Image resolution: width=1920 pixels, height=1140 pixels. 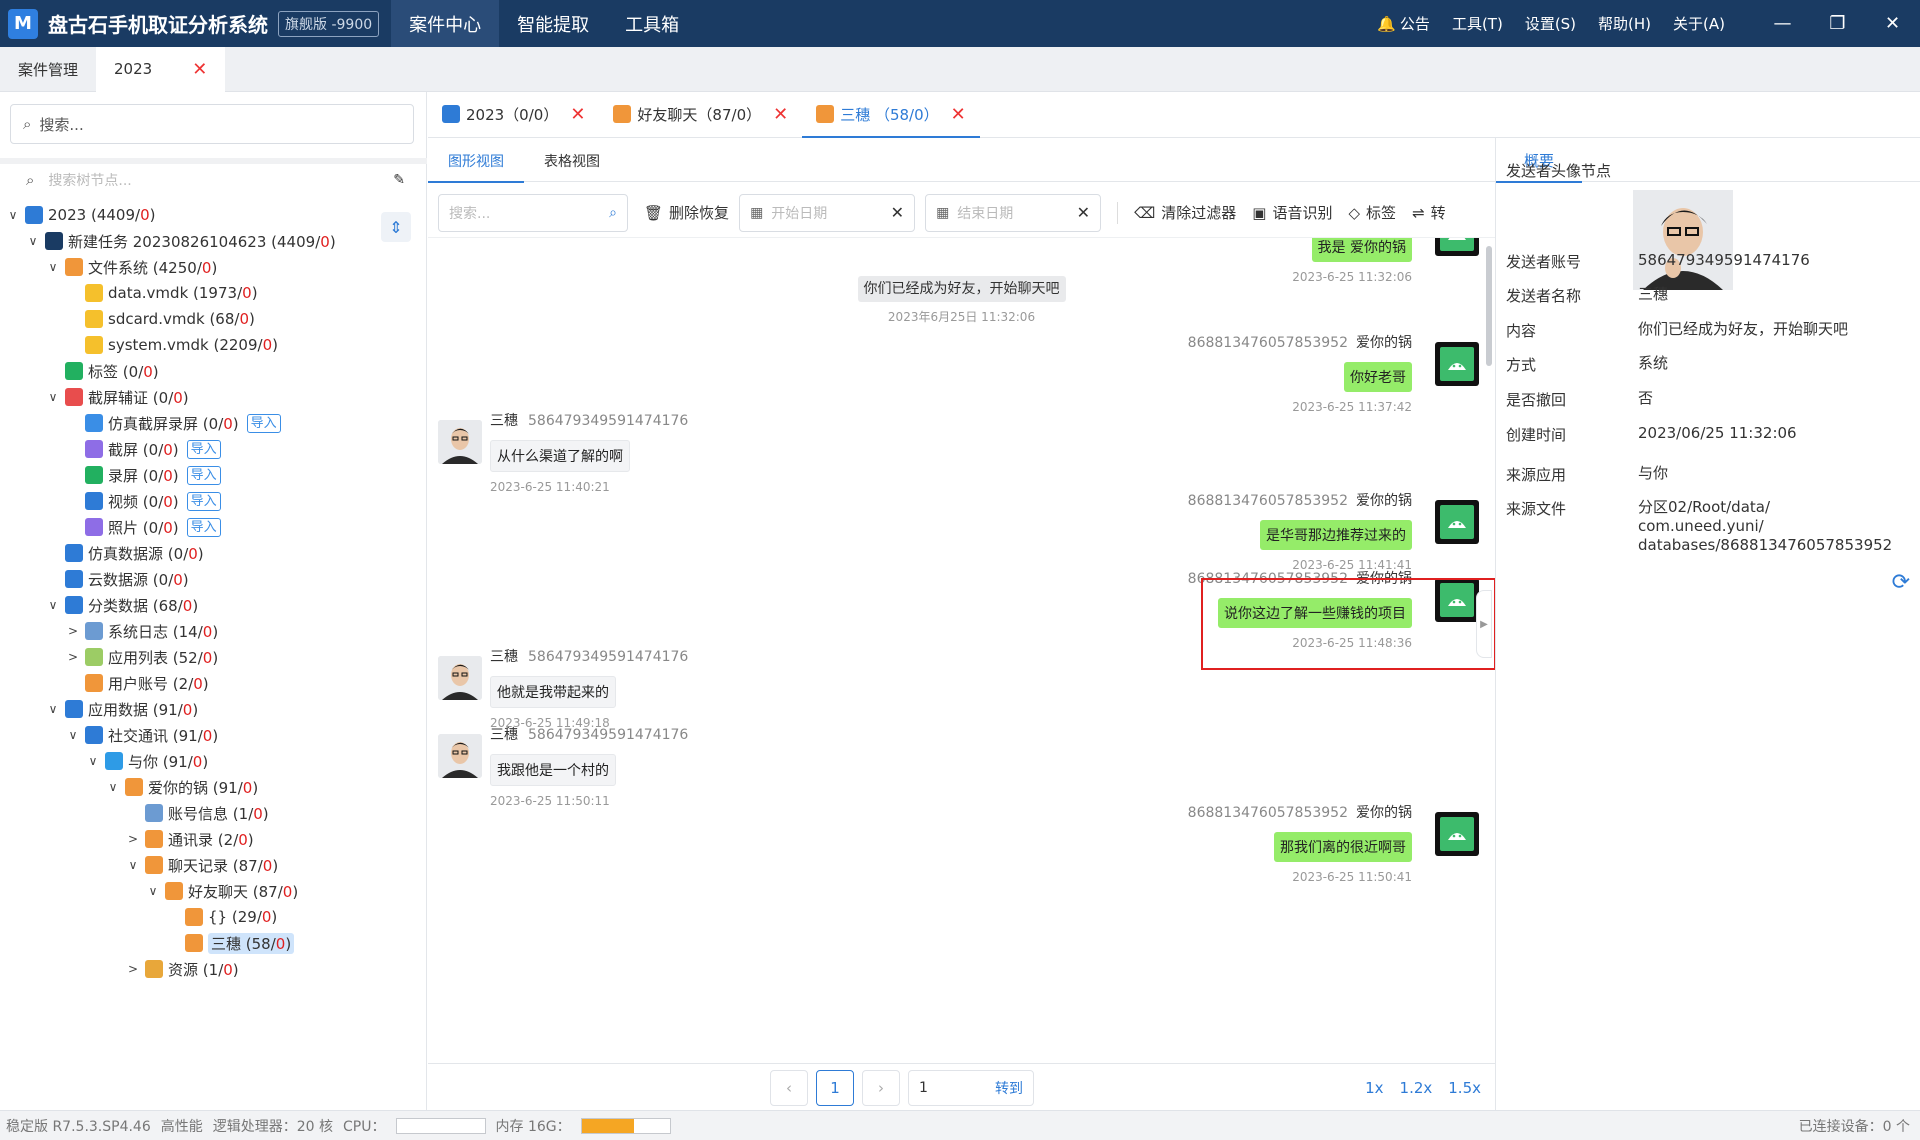 I want to click on message-bubble: 是华哥那边推荐过来的, so click(x=1336, y=535).